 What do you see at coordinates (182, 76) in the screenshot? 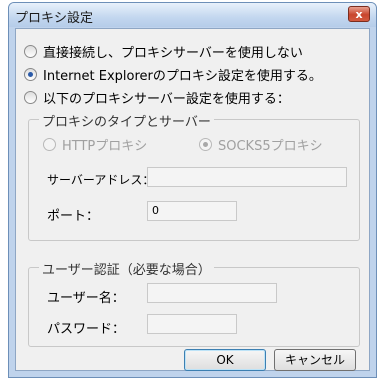
I see `radio-use-ie-settings-label: Internet Explorerのプロキシ設定を使用する。` at bounding box center [182, 76].